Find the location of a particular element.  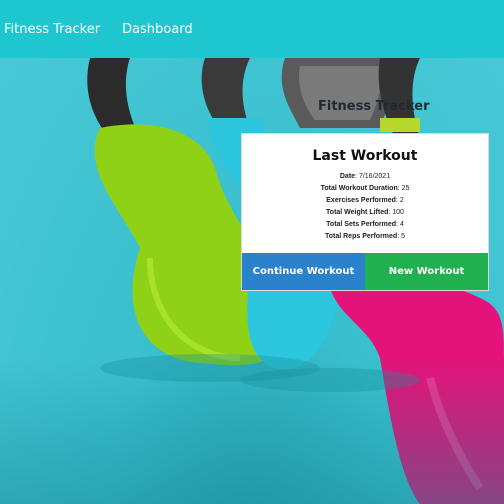

stat-reps: Total Reps Performed: 5 is located at coordinates (364, 236).